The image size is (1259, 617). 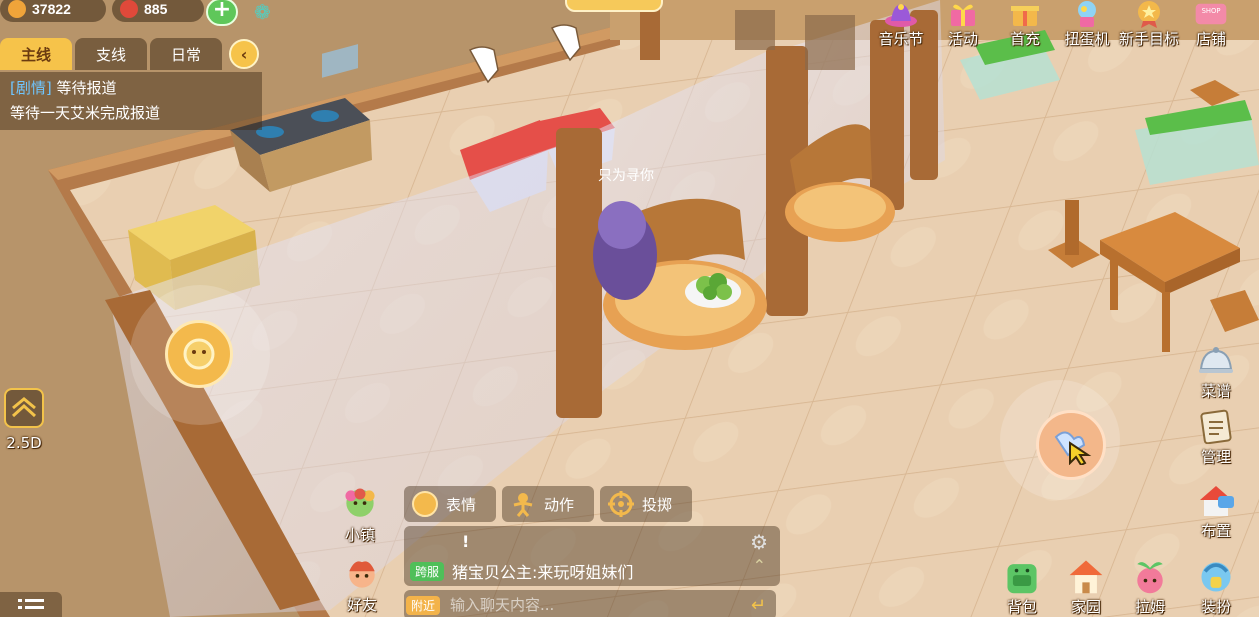 I want to click on build-icon, so click(x=1216, y=500).